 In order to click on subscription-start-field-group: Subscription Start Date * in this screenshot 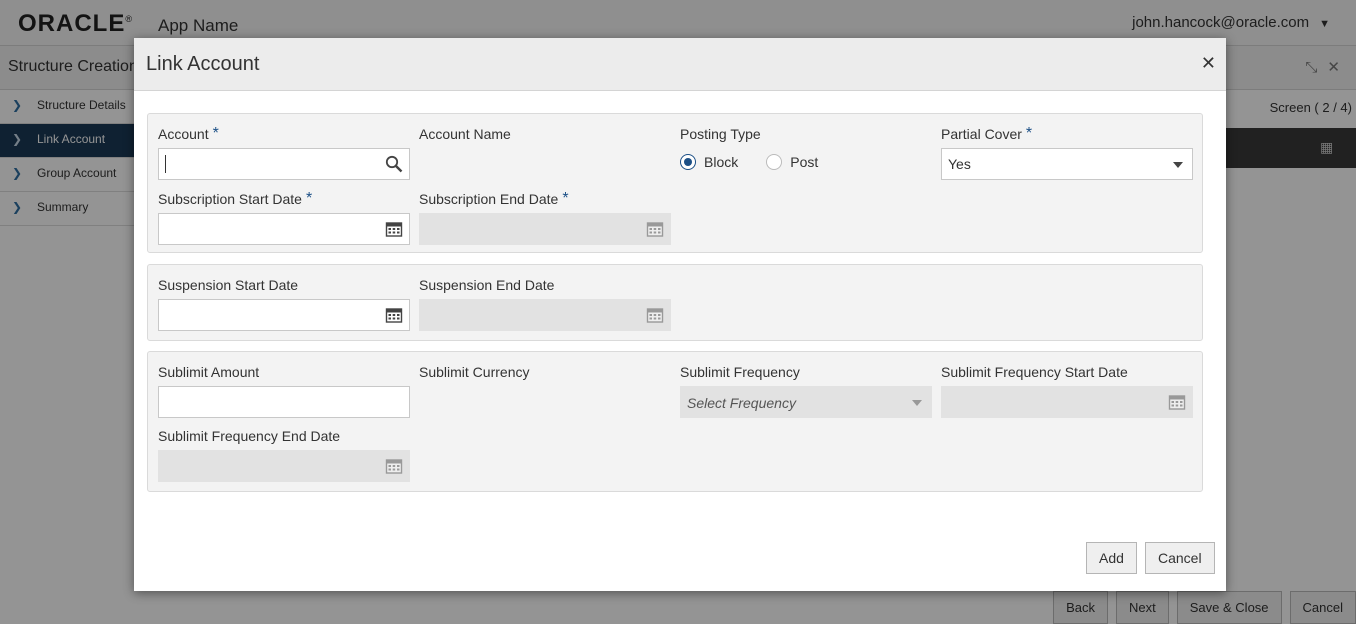, I will do `click(284, 217)`.